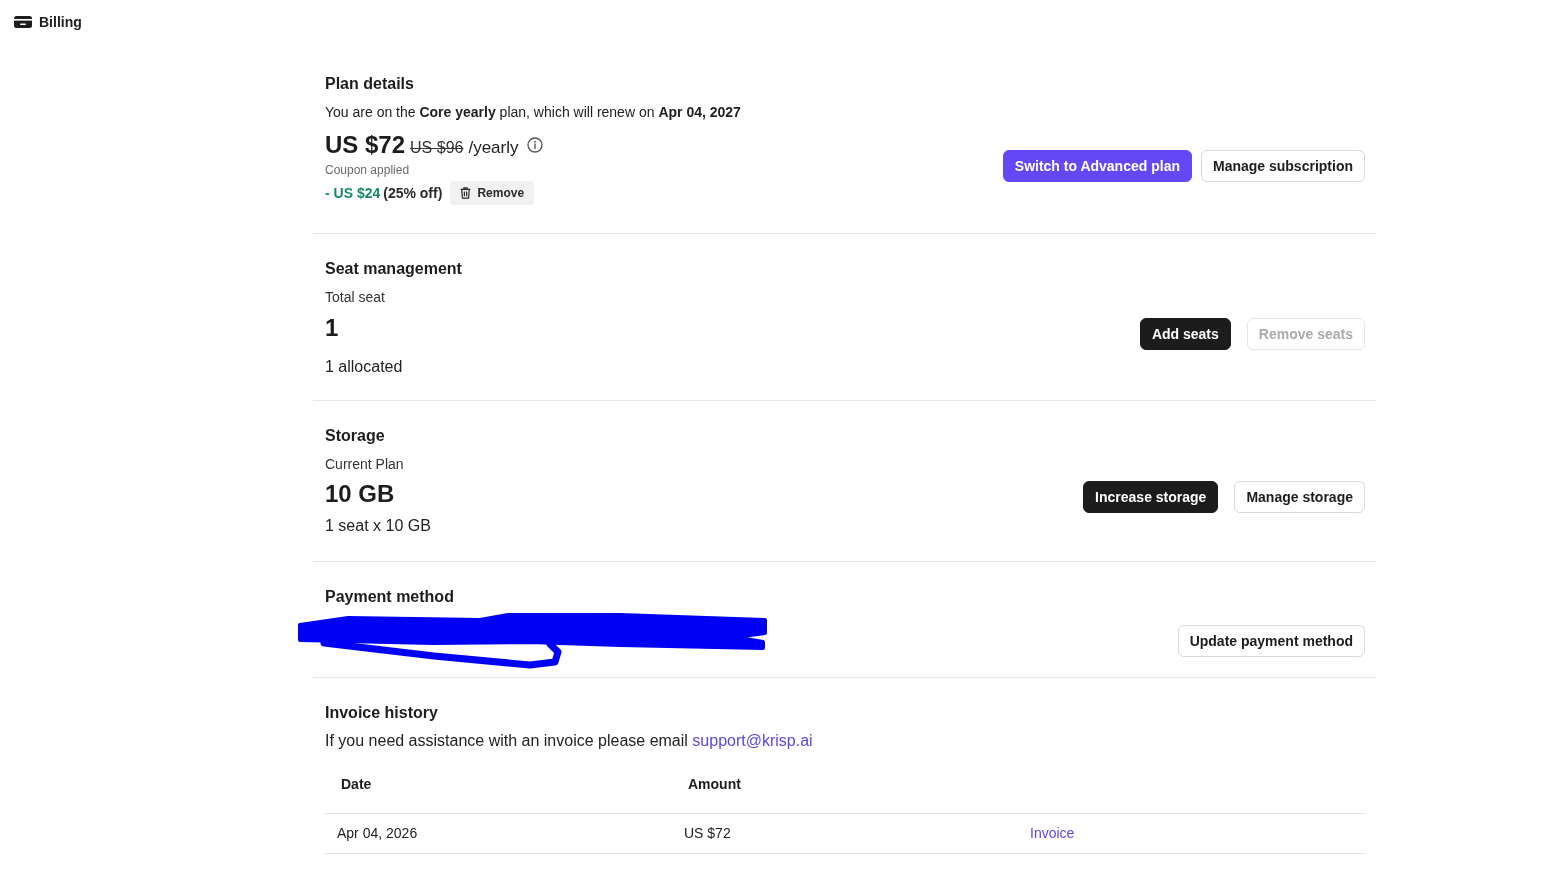  What do you see at coordinates (1185, 333) in the screenshot?
I see `add-seats-button: Add seats` at bounding box center [1185, 333].